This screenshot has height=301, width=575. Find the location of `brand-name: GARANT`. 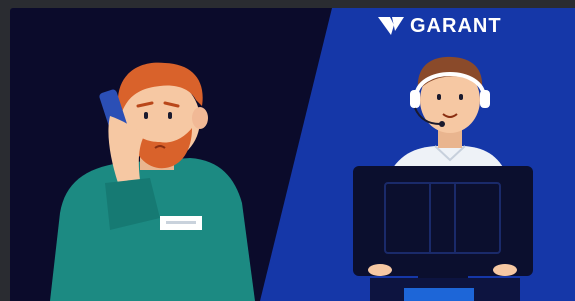

brand-name: GARANT is located at coordinates (456, 25).